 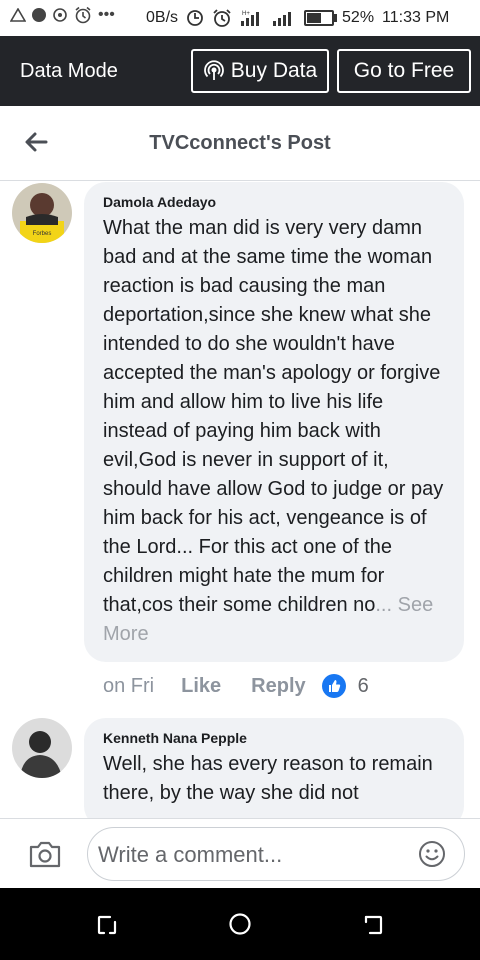 What do you see at coordinates (278, 686) in the screenshot?
I see `reply-button: Reply` at bounding box center [278, 686].